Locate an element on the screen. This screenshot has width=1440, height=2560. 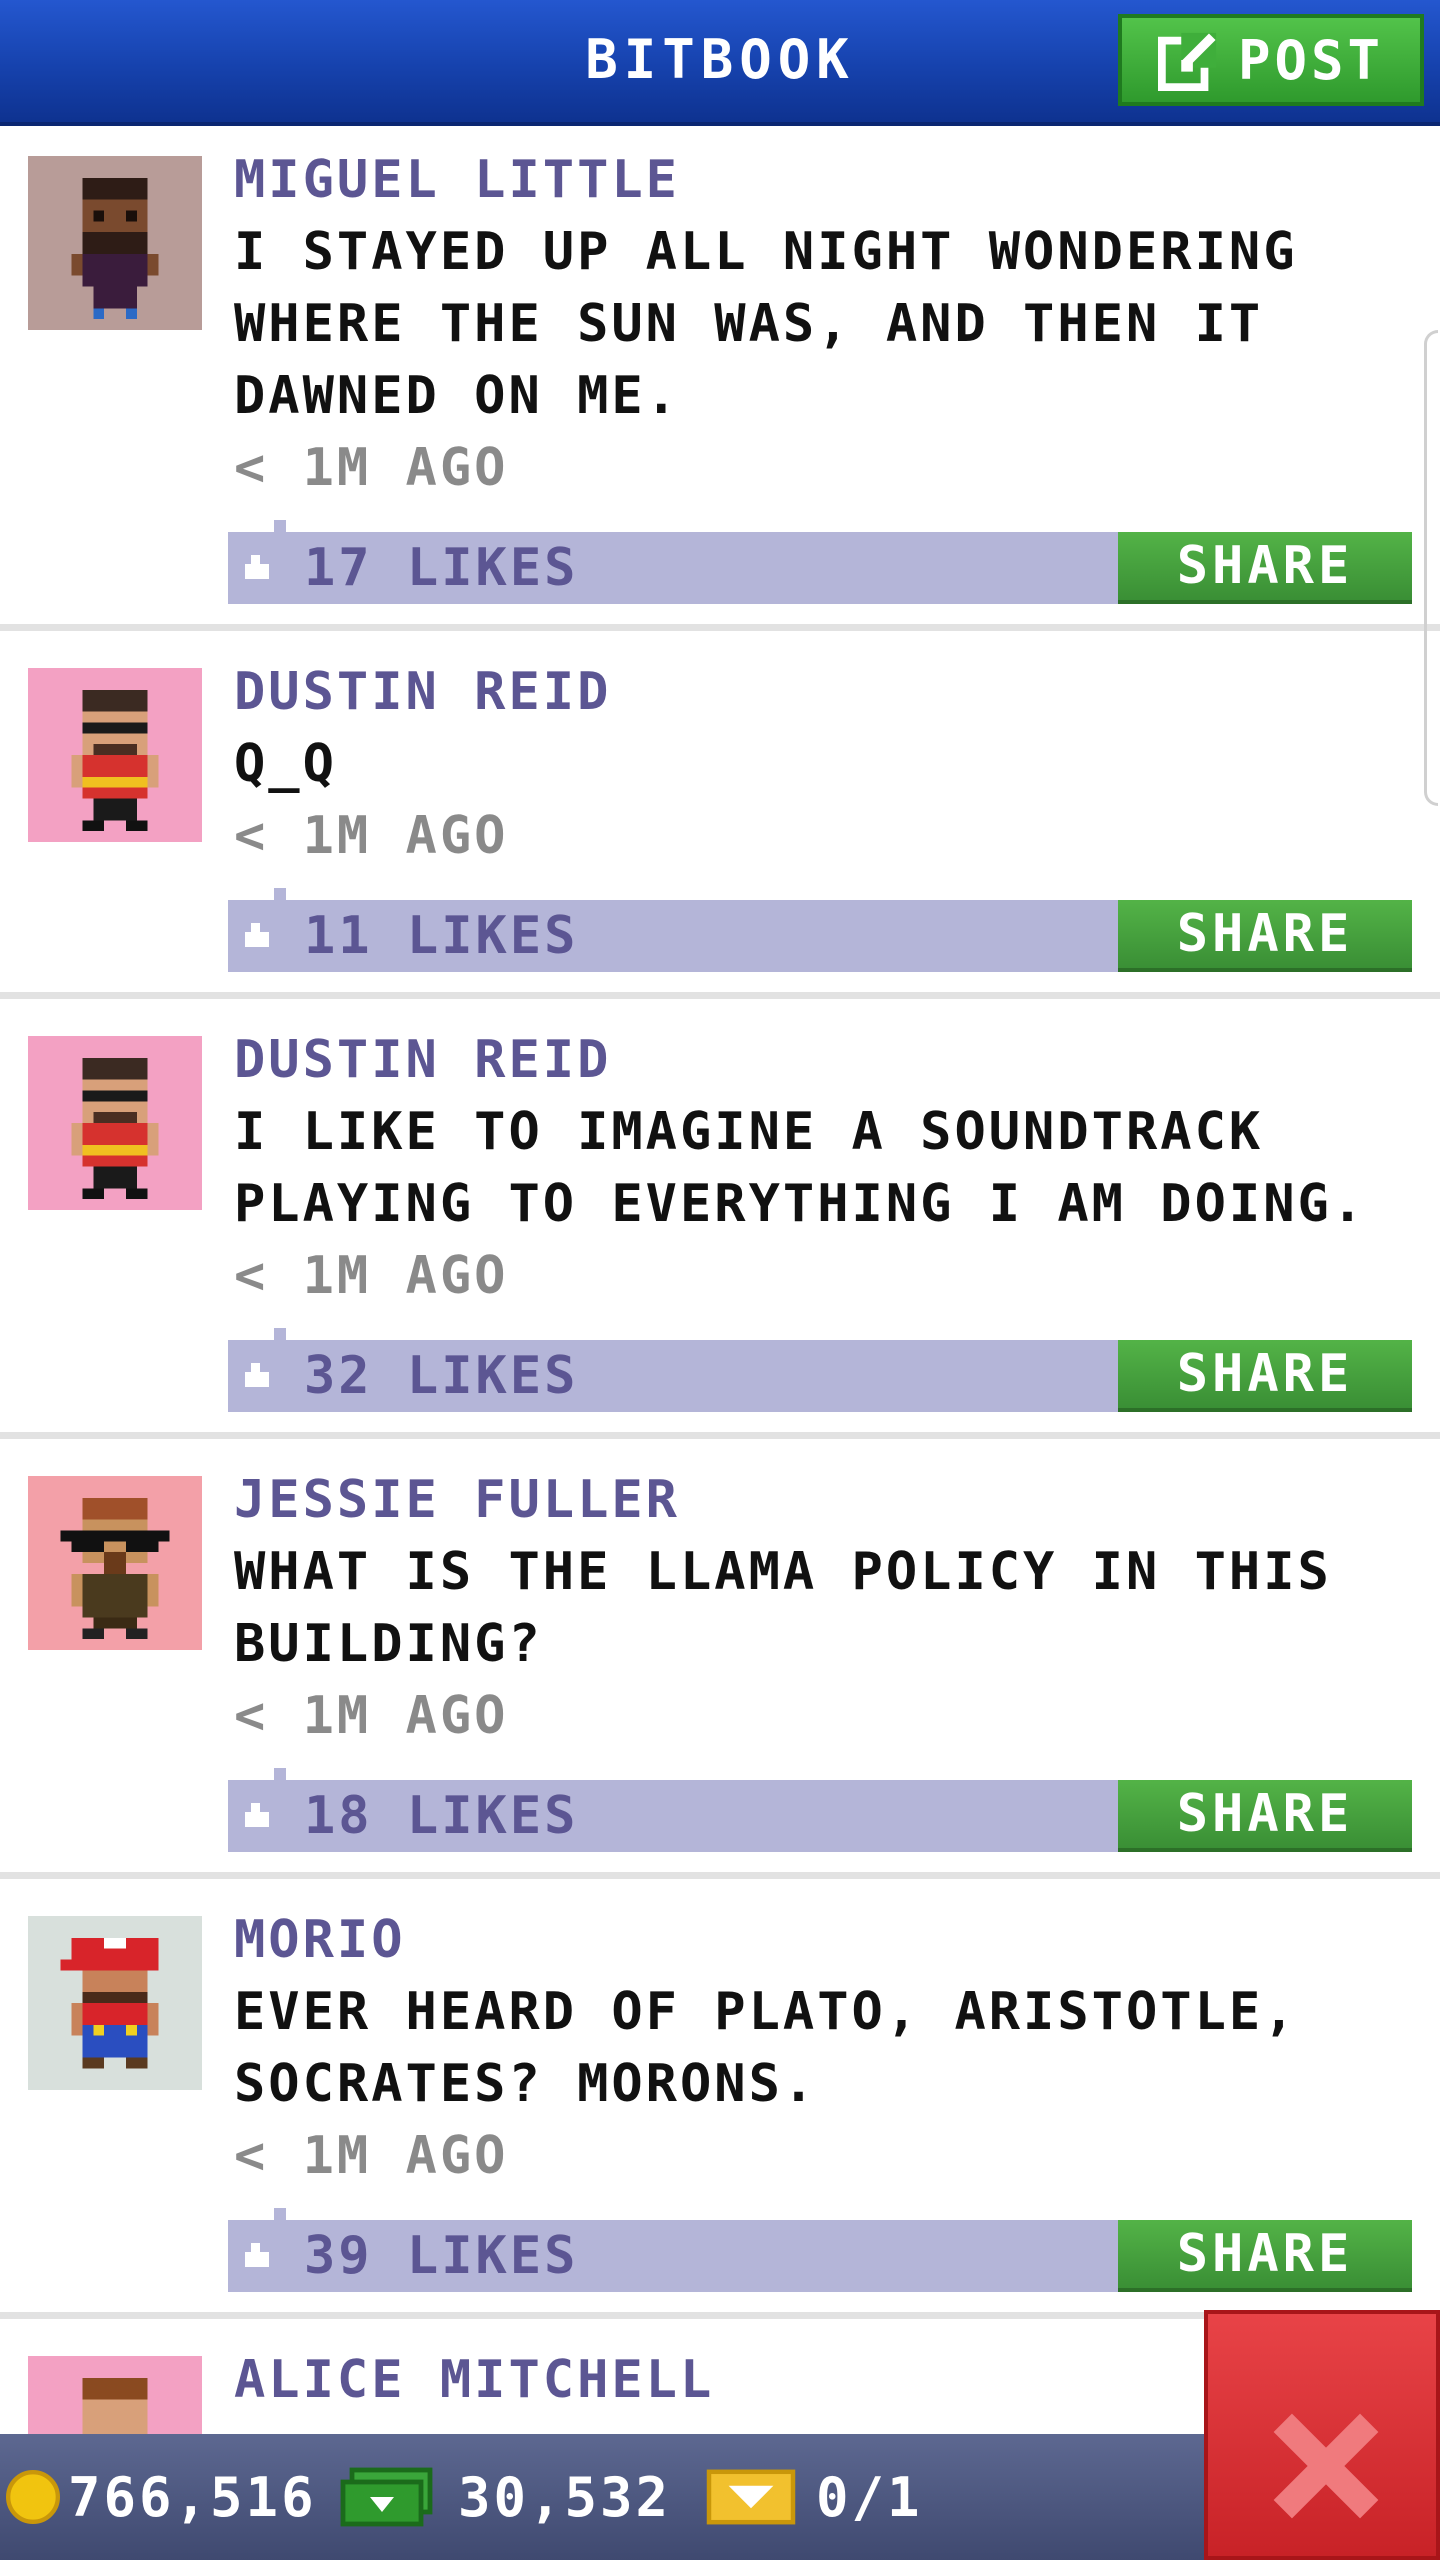
likes-count: 18 LIKES is located at coordinates (441, 1816).